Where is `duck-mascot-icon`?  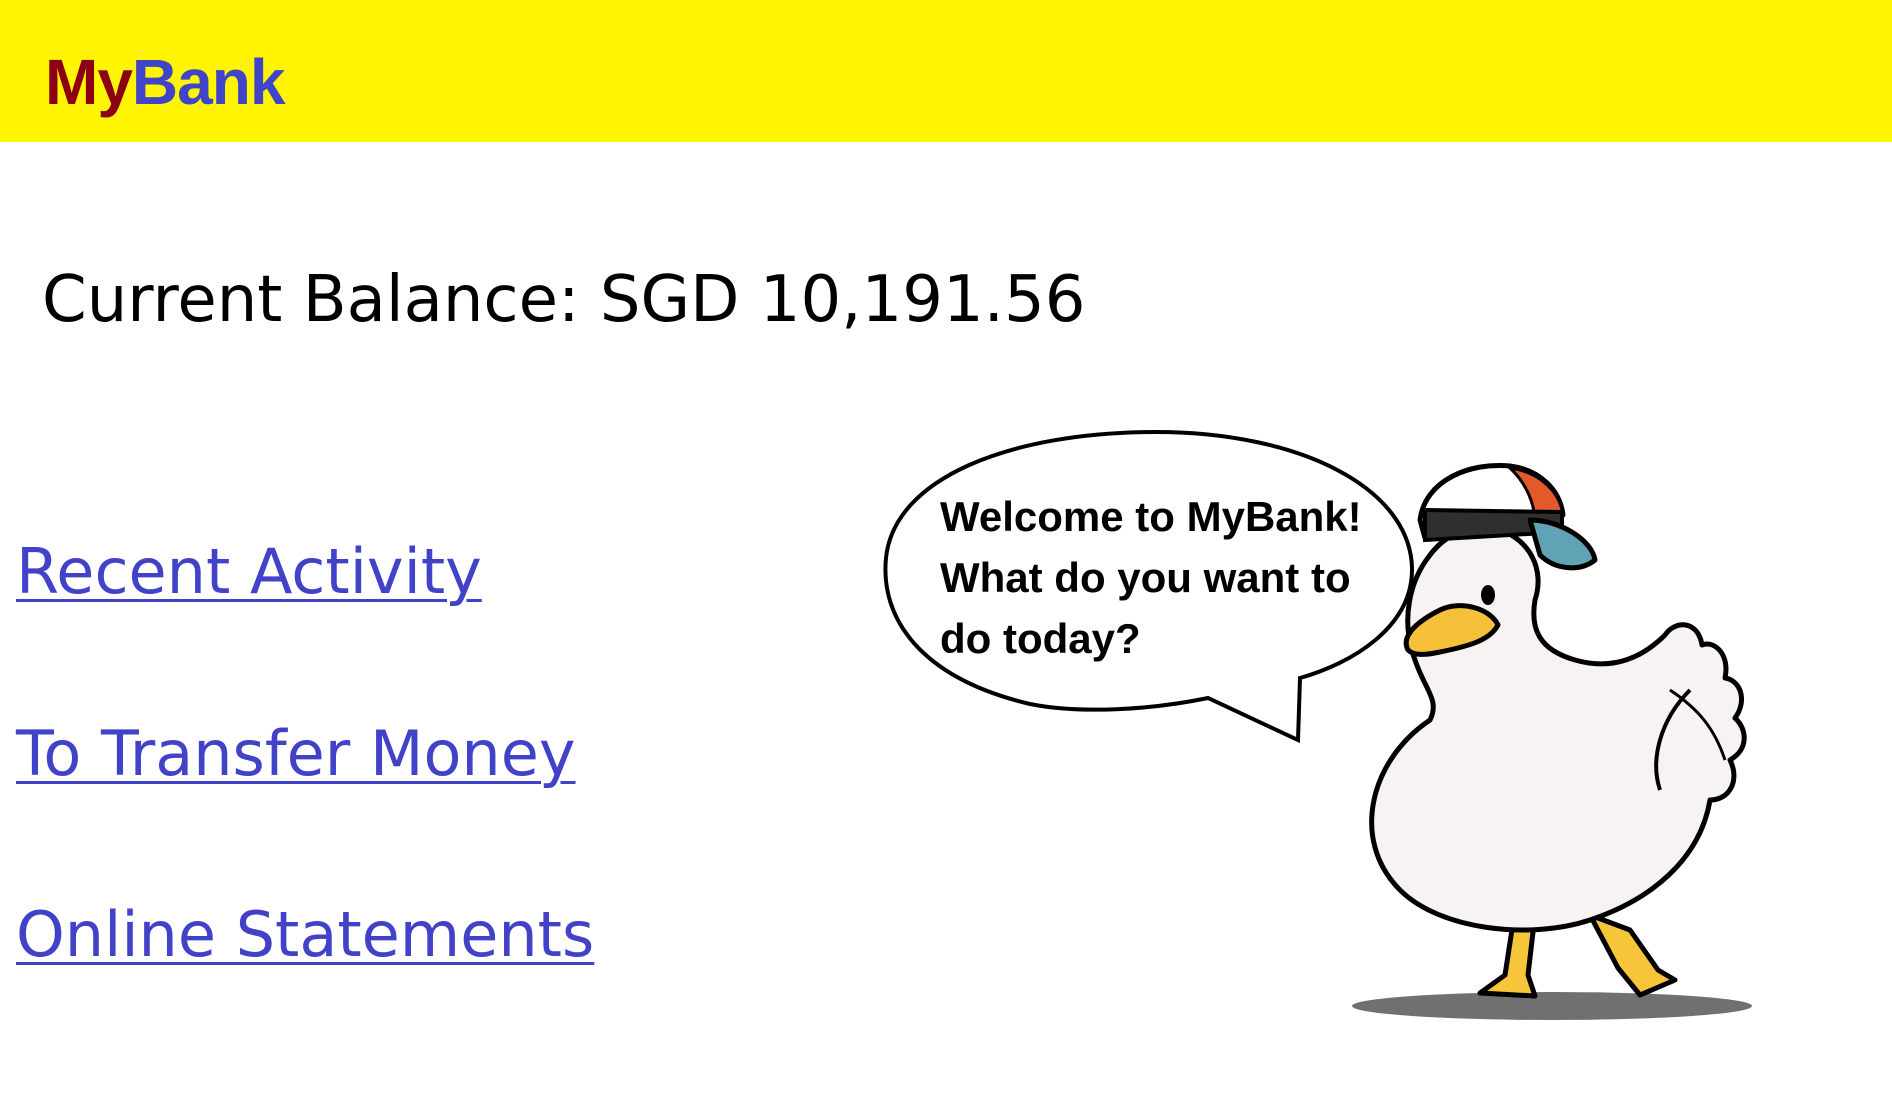 duck-mascot-icon is located at coordinates (1552, 741).